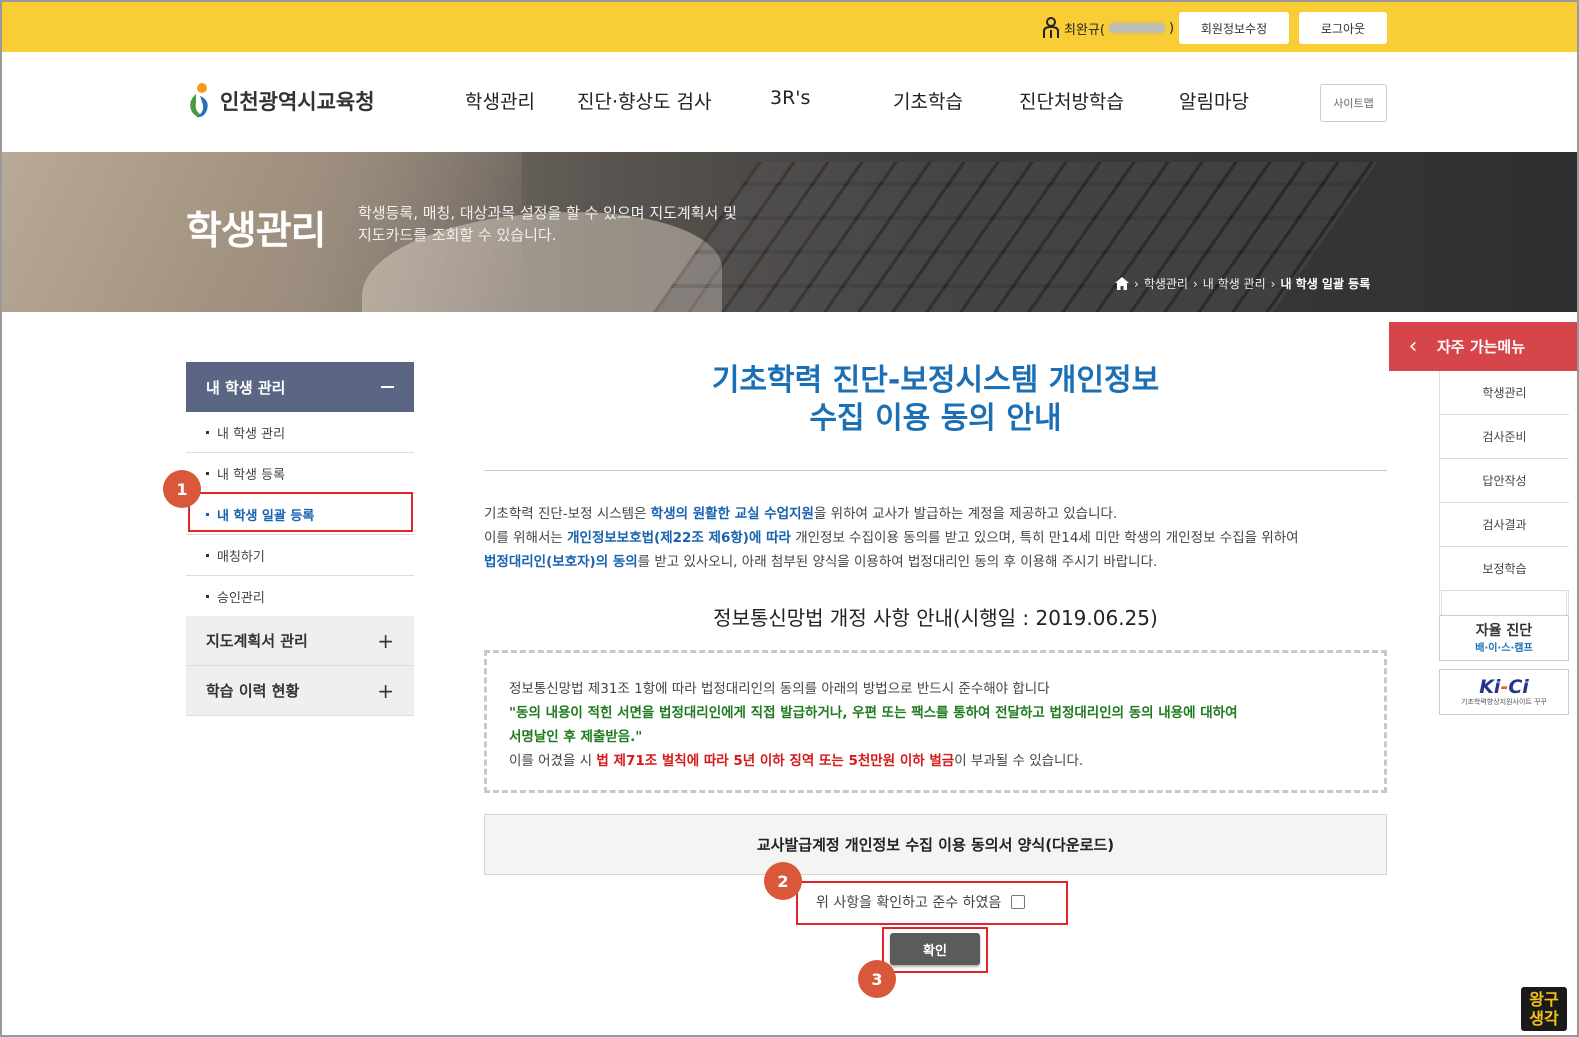 Image resolution: width=1579 pixels, height=1037 pixels. What do you see at coordinates (1504, 702) in the screenshot?
I see `kici-subtitle: 기초학력향상지원사이트 꾸꾸` at bounding box center [1504, 702].